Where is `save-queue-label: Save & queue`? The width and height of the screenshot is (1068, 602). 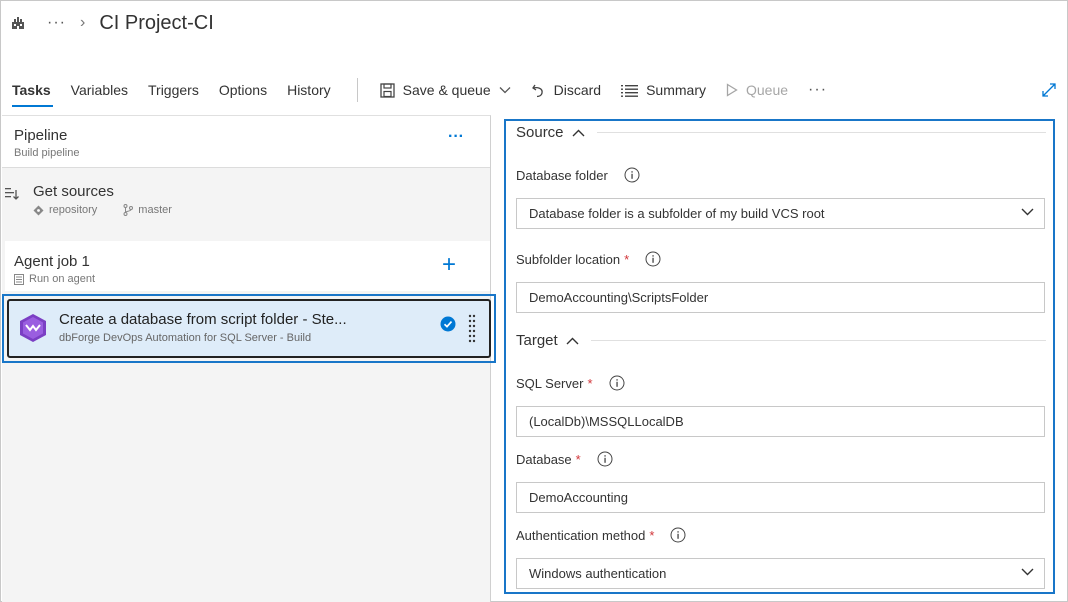
save-queue-label: Save & queue is located at coordinates (446, 90).